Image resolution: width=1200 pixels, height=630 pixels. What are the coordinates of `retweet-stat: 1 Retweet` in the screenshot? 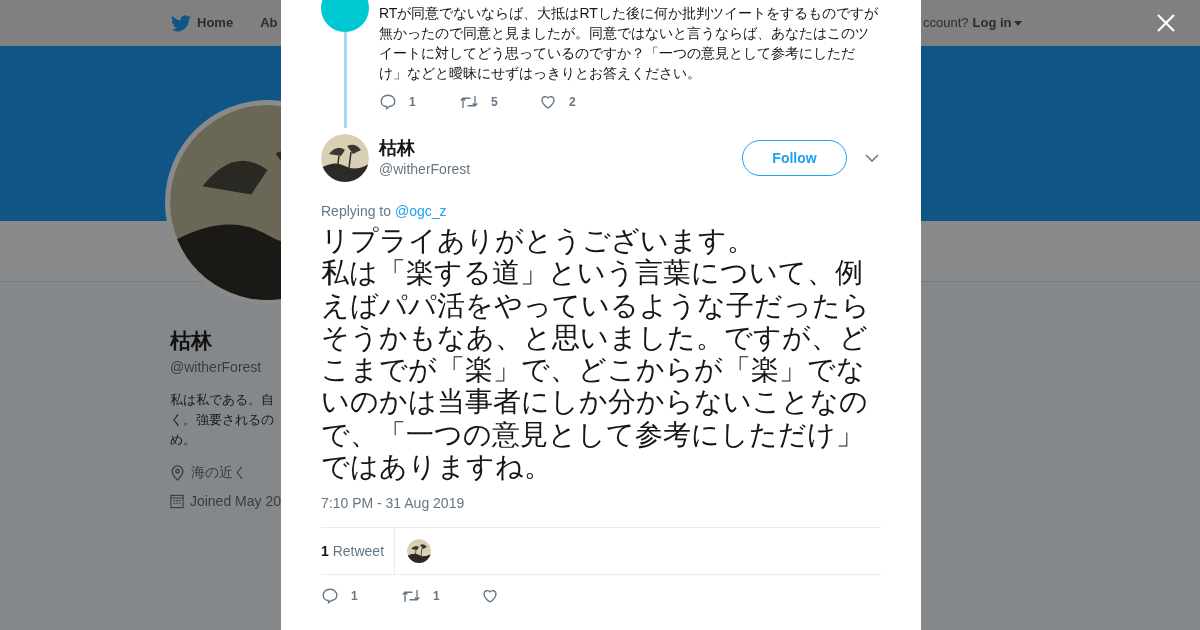 It's located at (353, 551).